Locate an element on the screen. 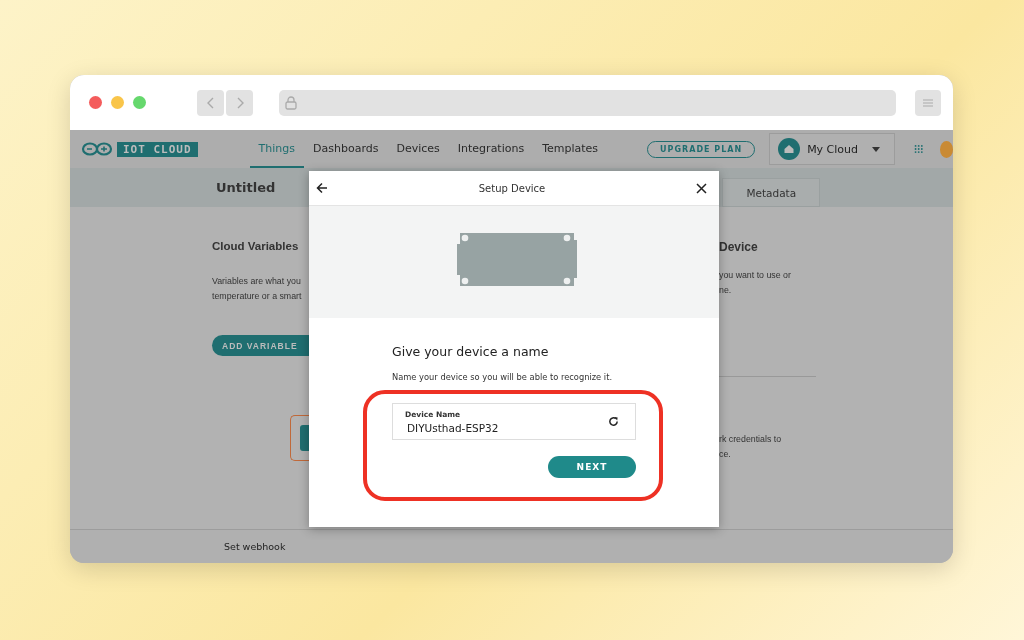  nav-tab: Dashboards is located at coordinates (346, 149).